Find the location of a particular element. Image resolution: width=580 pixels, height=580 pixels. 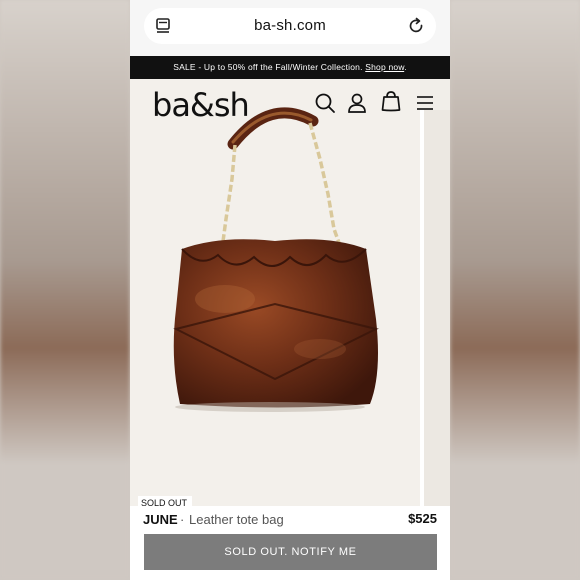

address-bar: ba-sh.com is located at coordinates (290, 26).